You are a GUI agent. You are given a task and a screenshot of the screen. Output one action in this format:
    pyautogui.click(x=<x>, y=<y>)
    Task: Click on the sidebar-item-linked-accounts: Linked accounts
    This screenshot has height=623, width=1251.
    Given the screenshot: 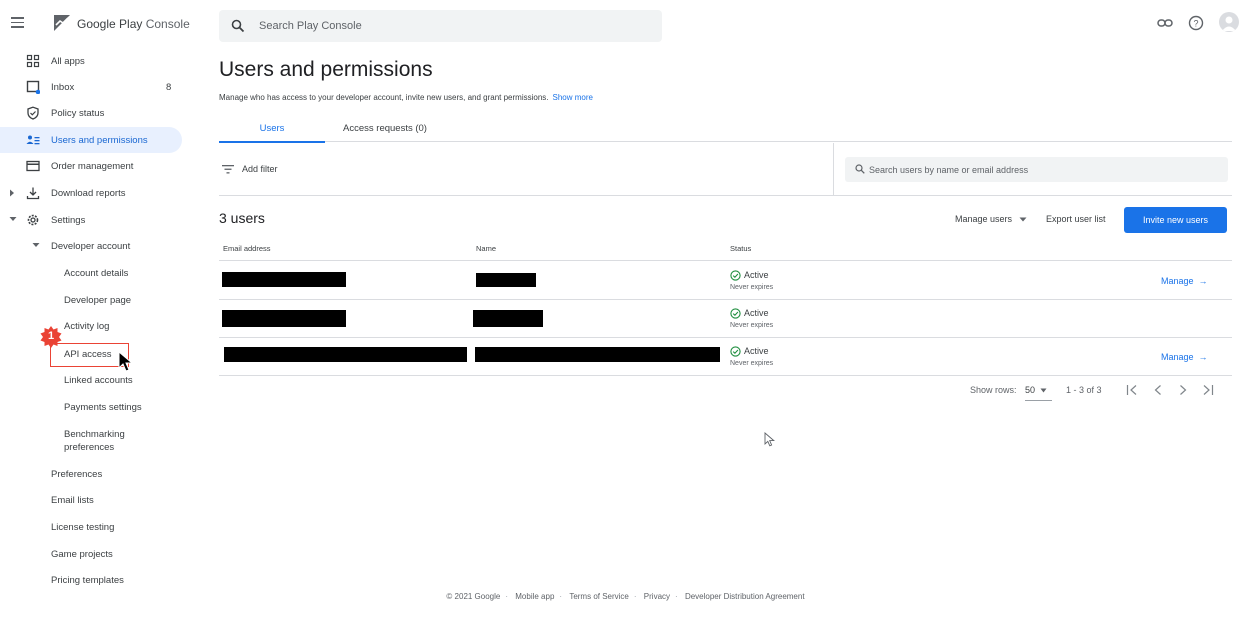 What is the action you would take?
    pyautogui.click(x=91, y=380)
    